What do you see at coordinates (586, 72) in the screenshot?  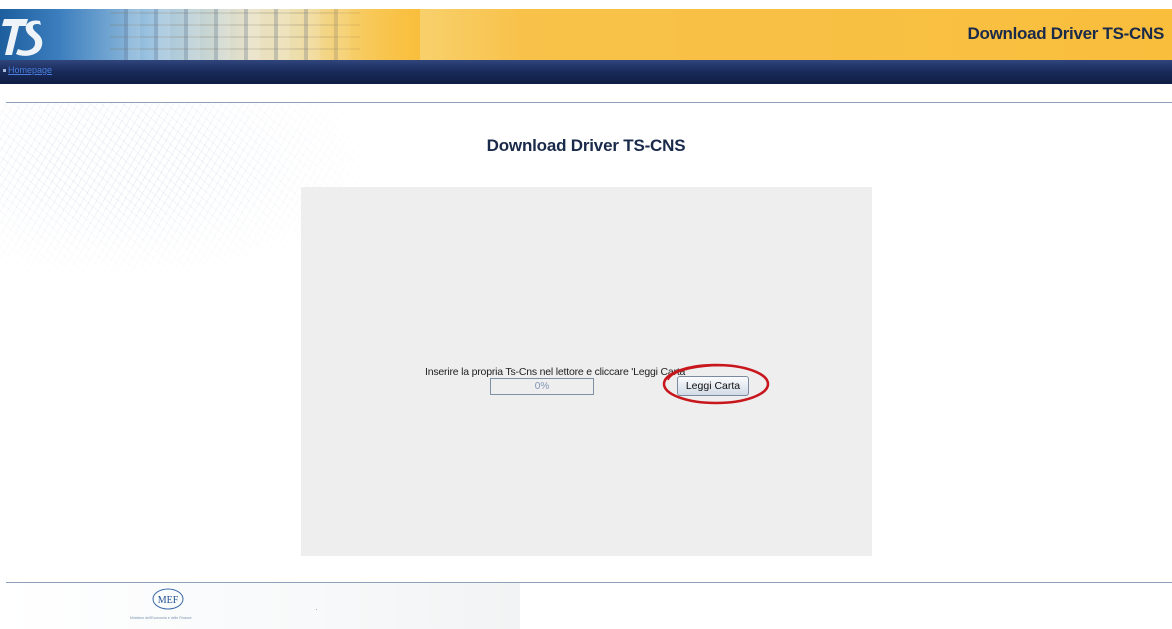 I see `nav-bar: Homepage` at bounding box center [586, 72].